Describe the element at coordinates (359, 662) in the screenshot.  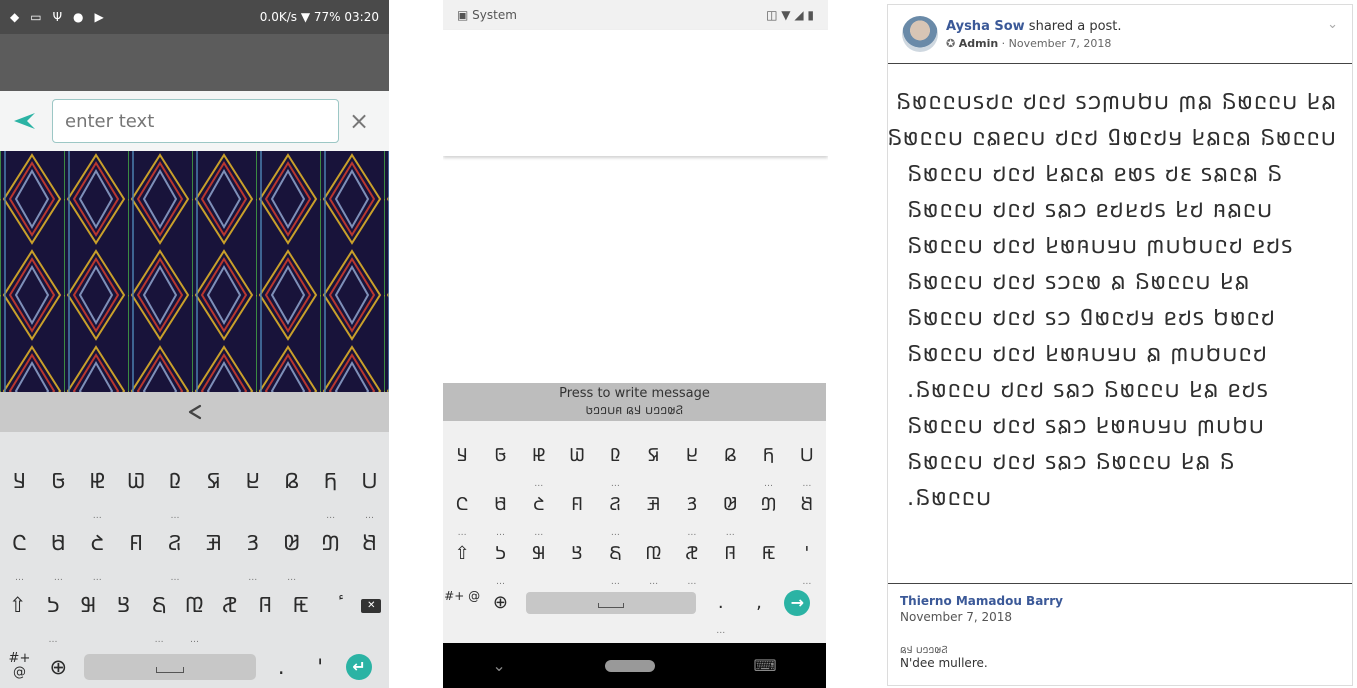
I see `enter-key: ↵` at that location.